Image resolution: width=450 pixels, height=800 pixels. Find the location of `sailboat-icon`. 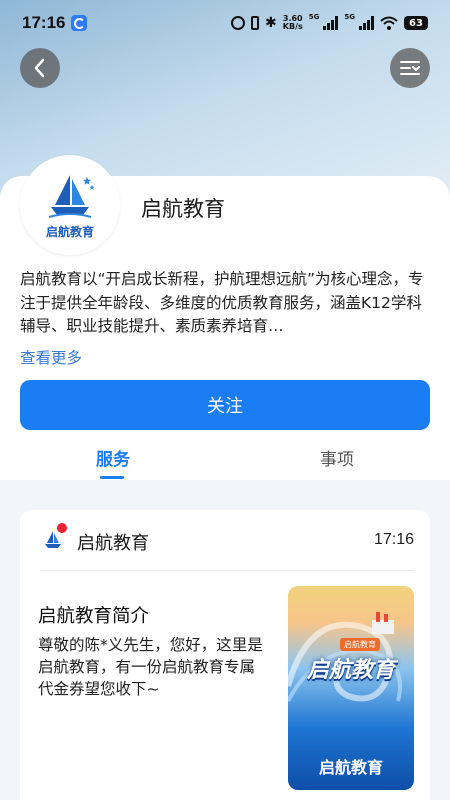

sailboat-icon is located at coordinates (71, 196).